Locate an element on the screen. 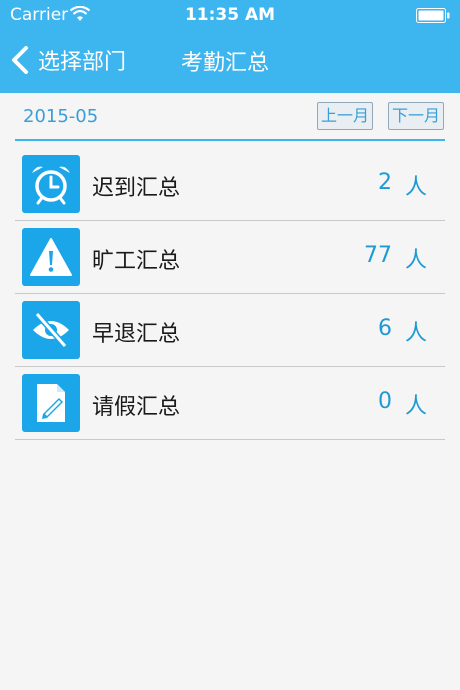 The height and width of the screenshot is (690, 460). battery-icon is located at coordinates (433, 15).